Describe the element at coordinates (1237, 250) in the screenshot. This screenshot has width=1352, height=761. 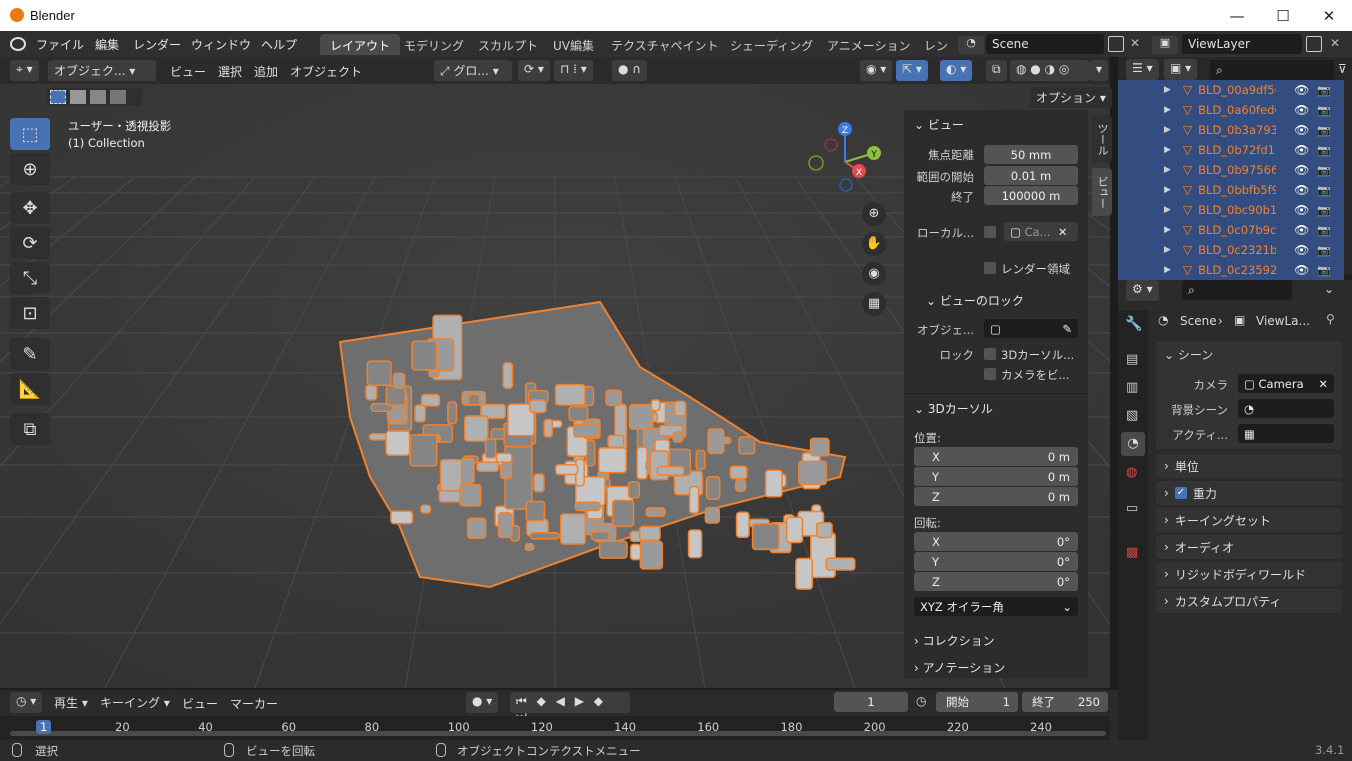
I see `outliner-item-name: BLD_0c2321bf-` at that location.